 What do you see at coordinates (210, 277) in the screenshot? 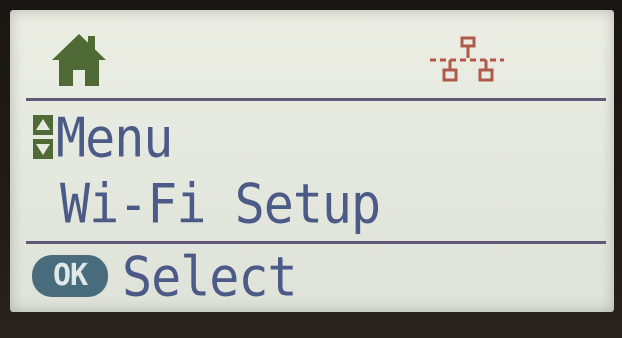
I see `select-action-label: Select` at bounding box center [210, 277].